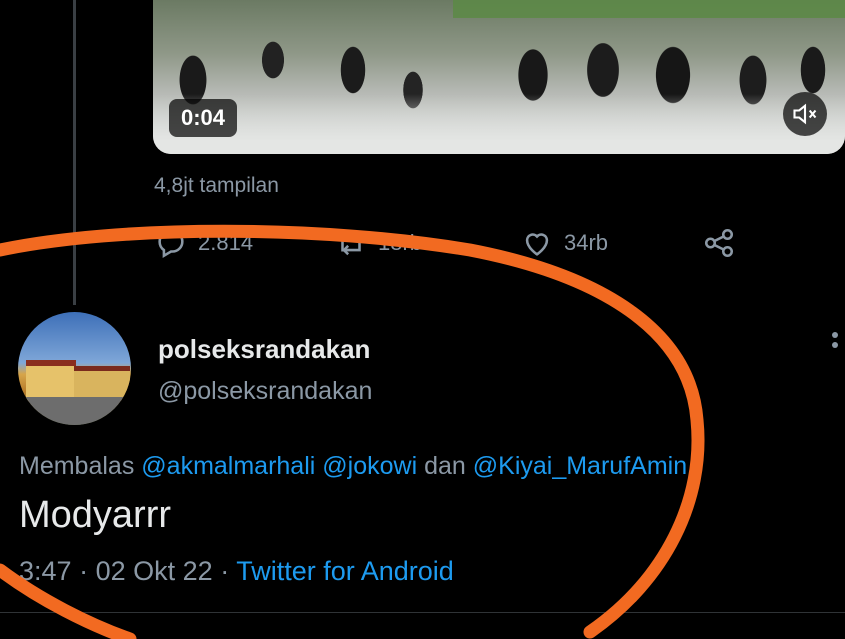 This screenshot has width=845, height=639. What do you see at coordinates (95, 515) in the screenshot?
I see `tweet-text: Modyarrr` at bounding box center [95, 515].